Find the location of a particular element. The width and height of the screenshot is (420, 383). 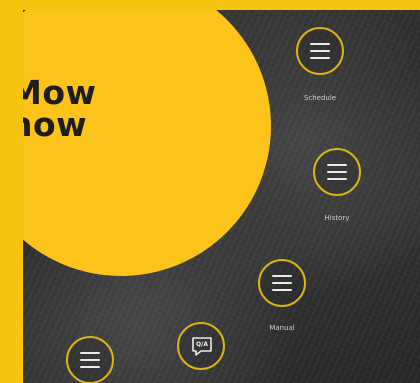

schedule-label: Schedule is located at coordinates (320, 98).